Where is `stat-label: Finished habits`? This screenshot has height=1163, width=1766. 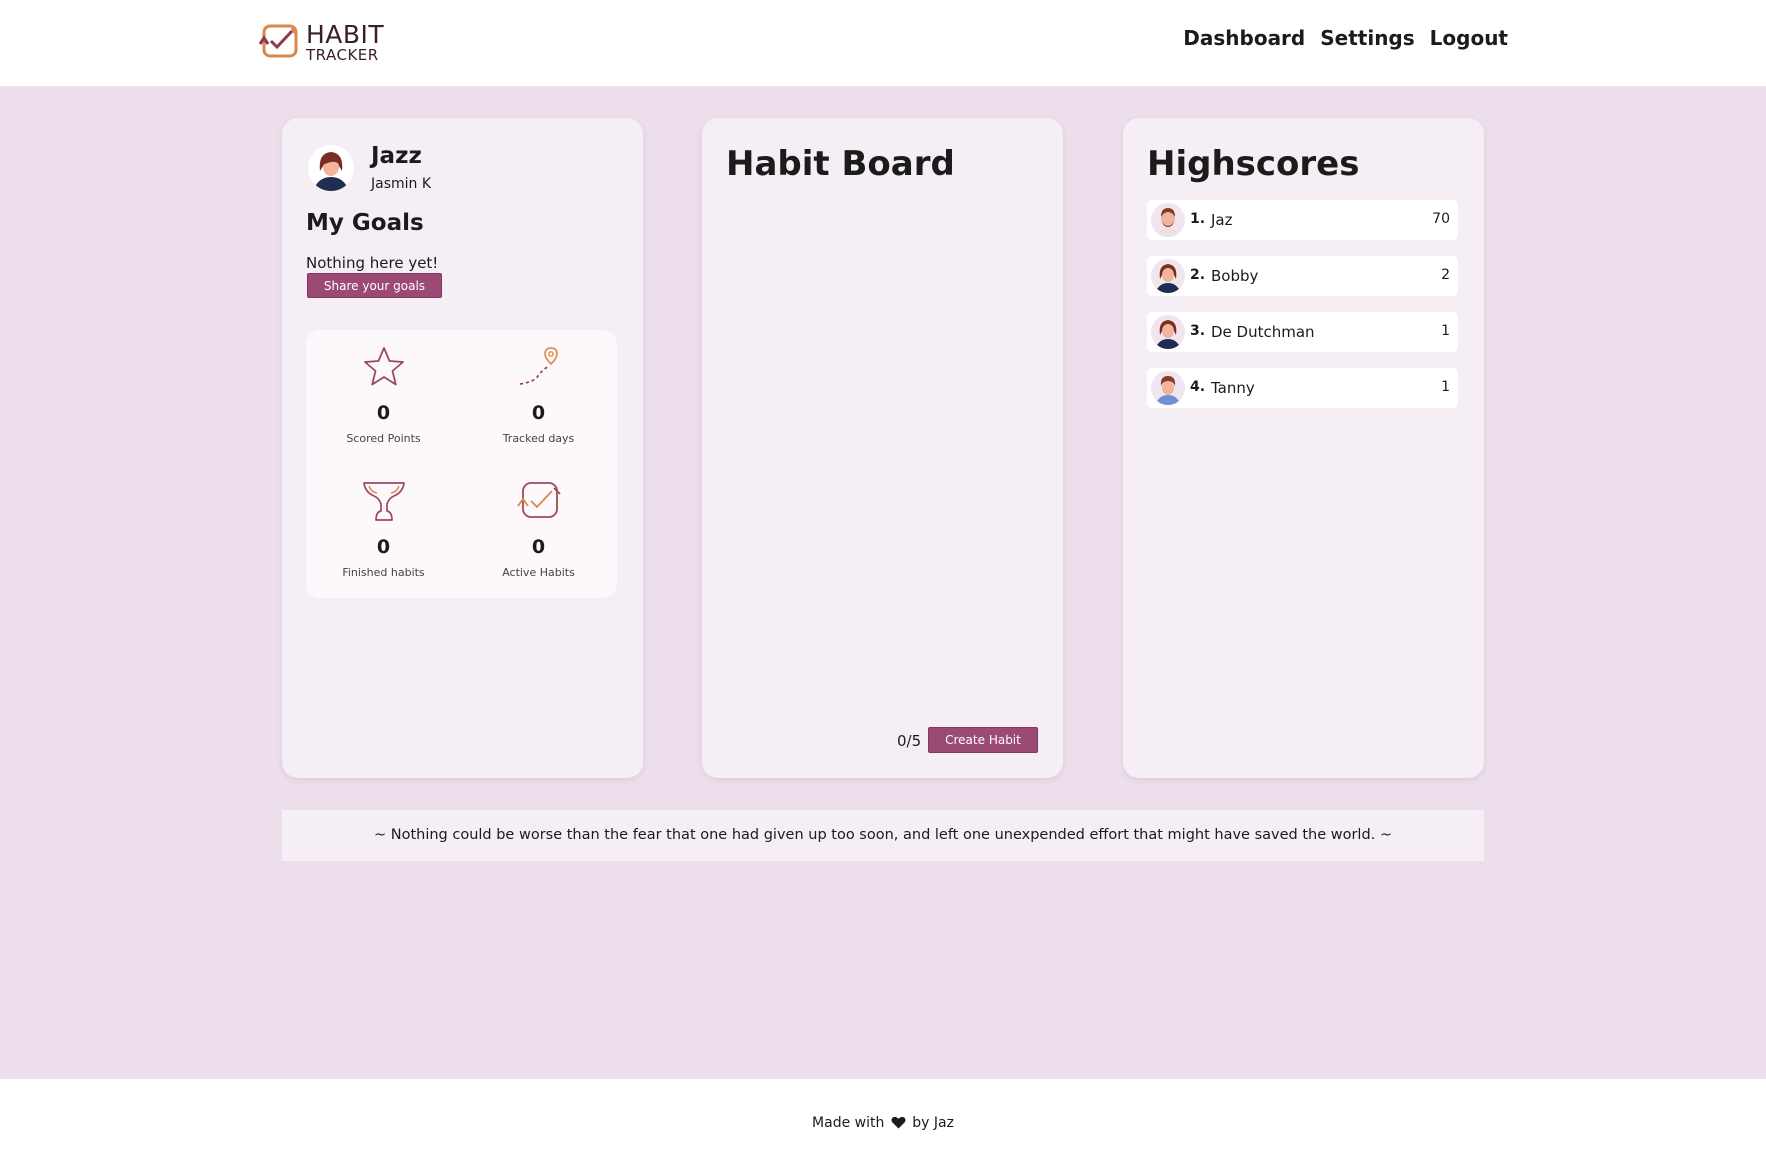 stat-label: Finished habits is located at coordinates (383, 572).